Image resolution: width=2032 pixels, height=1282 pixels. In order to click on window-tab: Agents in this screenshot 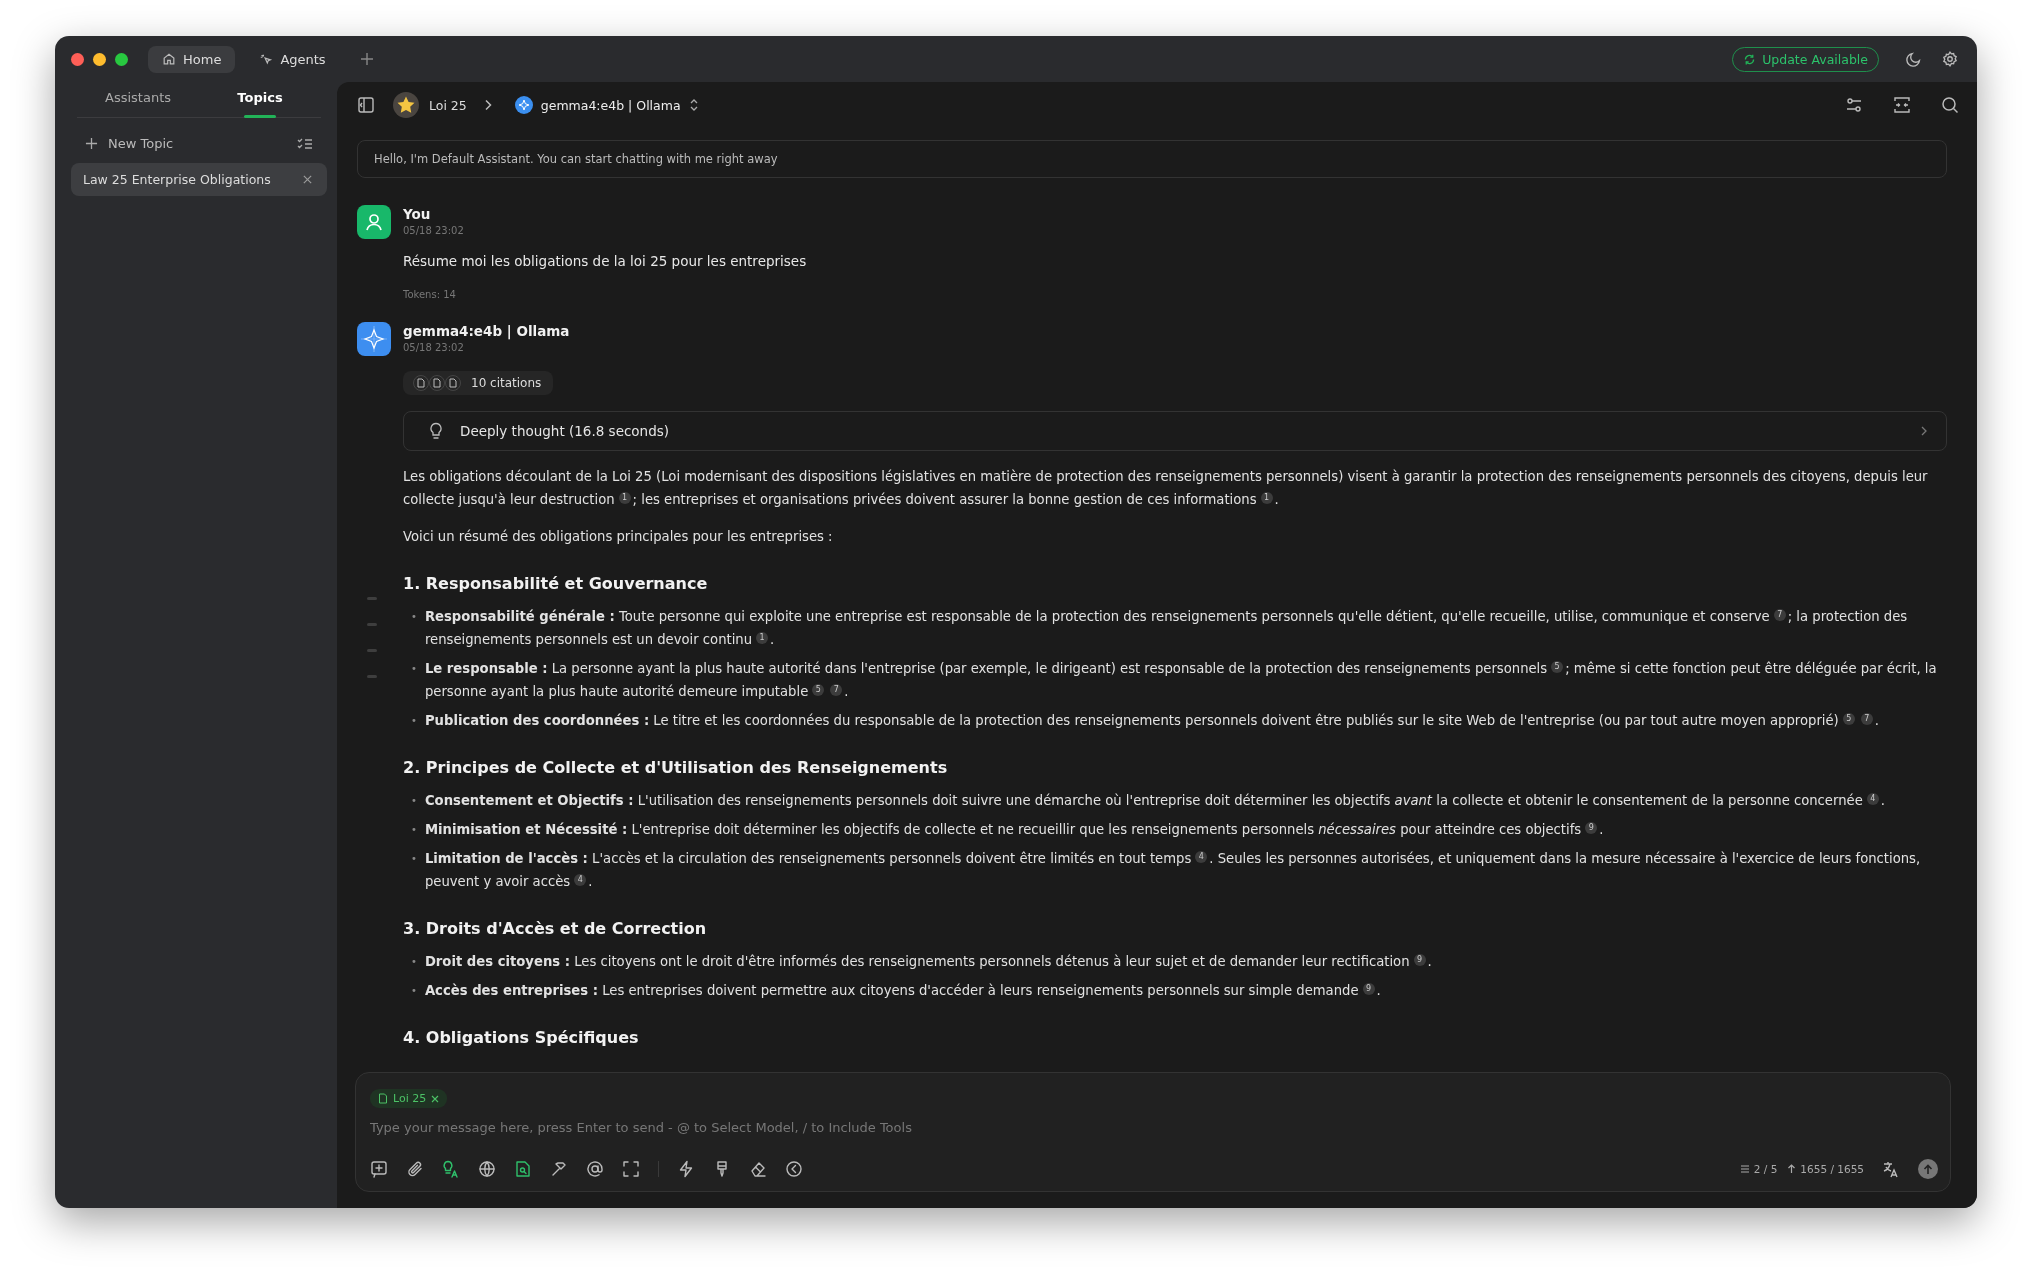, I will do `click(292, 59)`.